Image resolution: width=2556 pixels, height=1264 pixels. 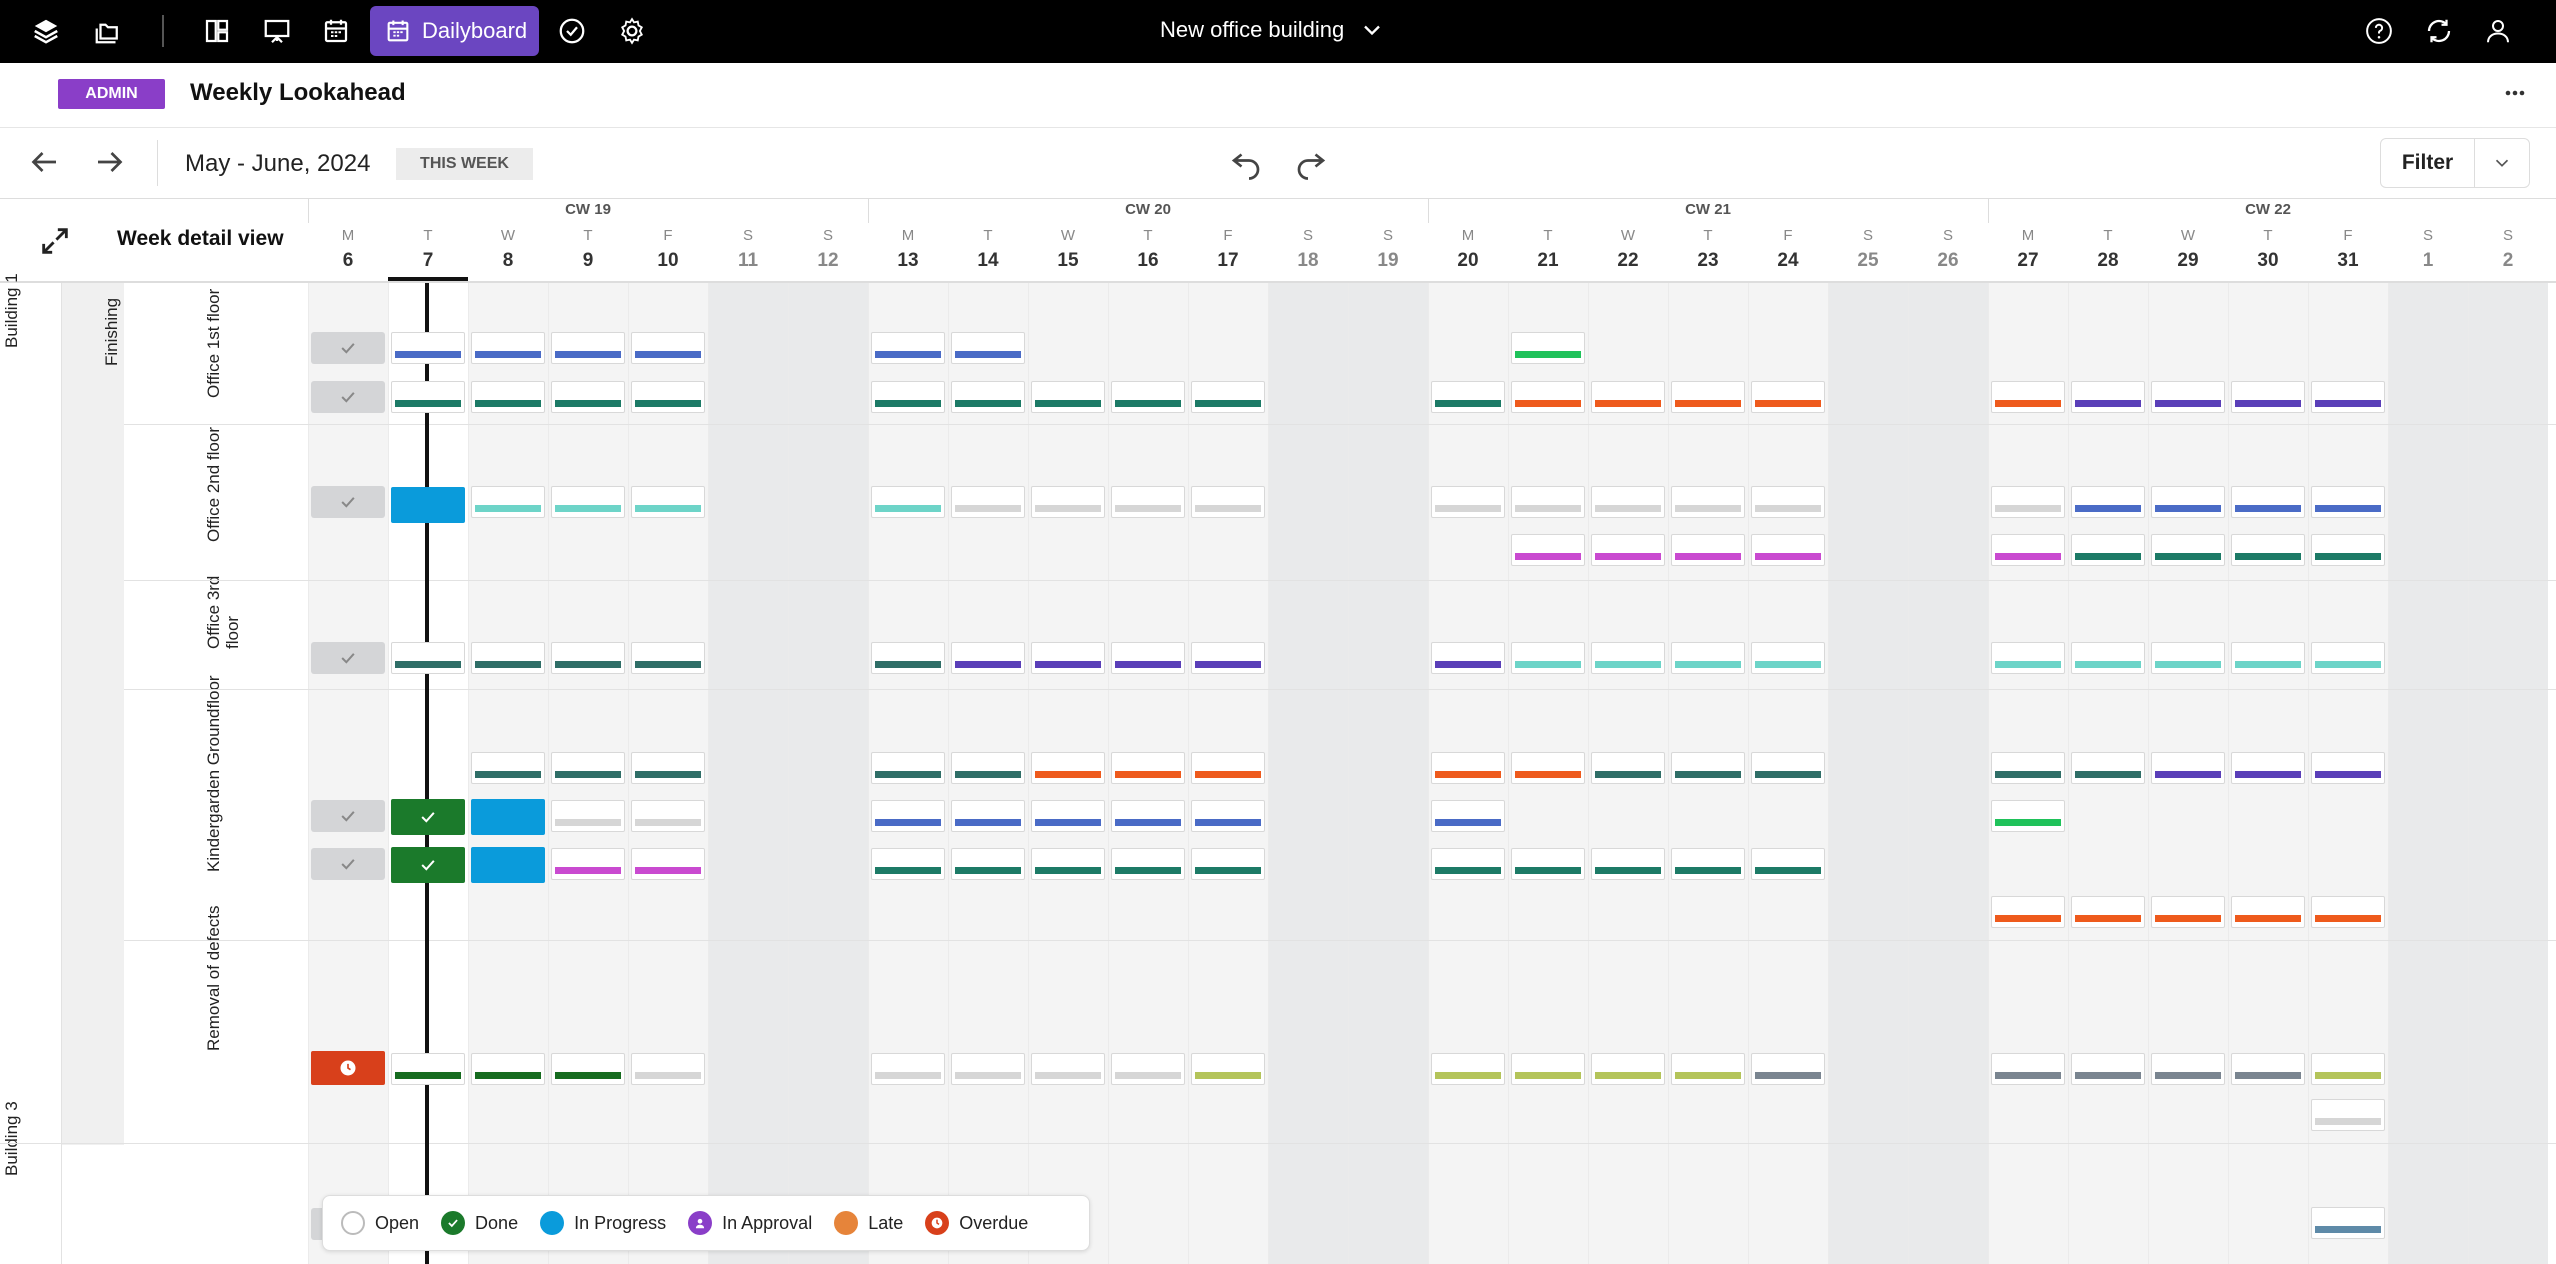 What do you see at coordinates (632, 31) in the screenshot?
I see `settings-icon` at bounding box center [632, 31].